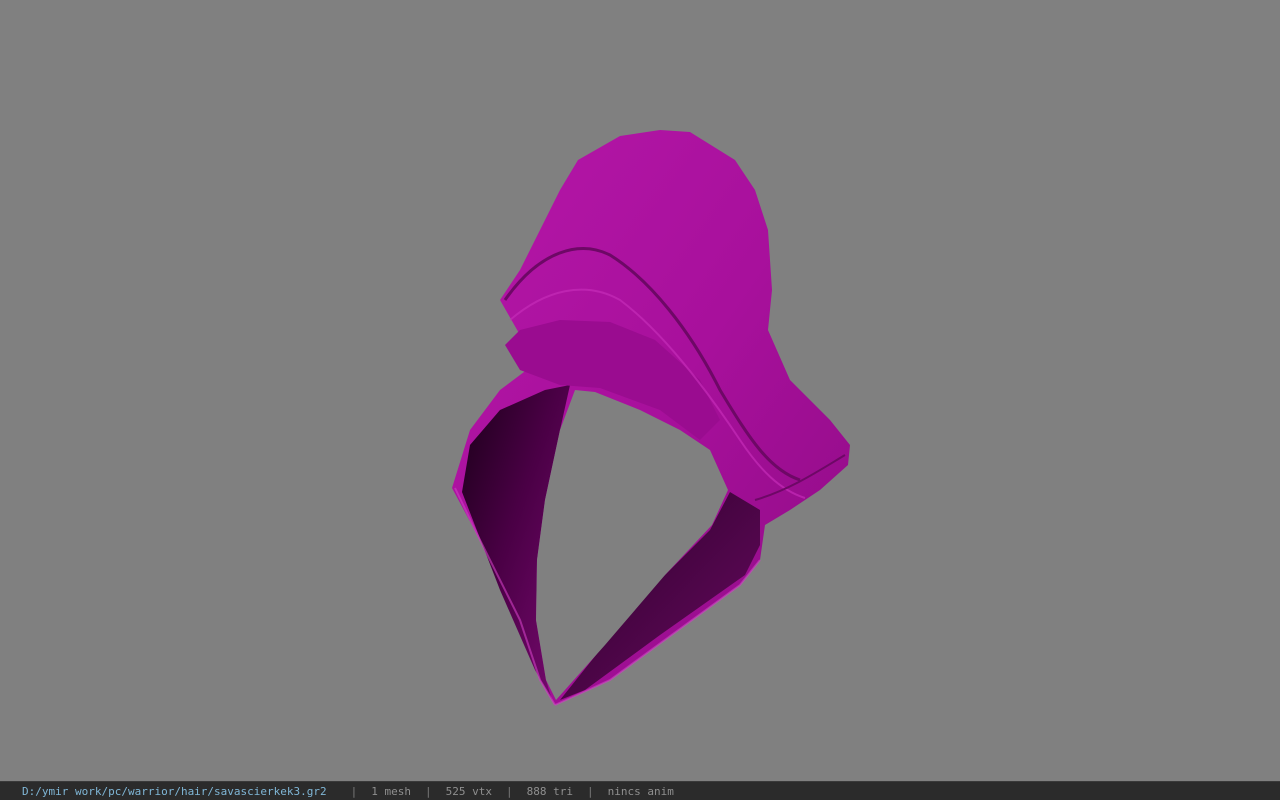  What do you see at coordinates (549, 791) in the screenshot?
I see `triangle-count: 888 tri` at bounding box center [549, 791].